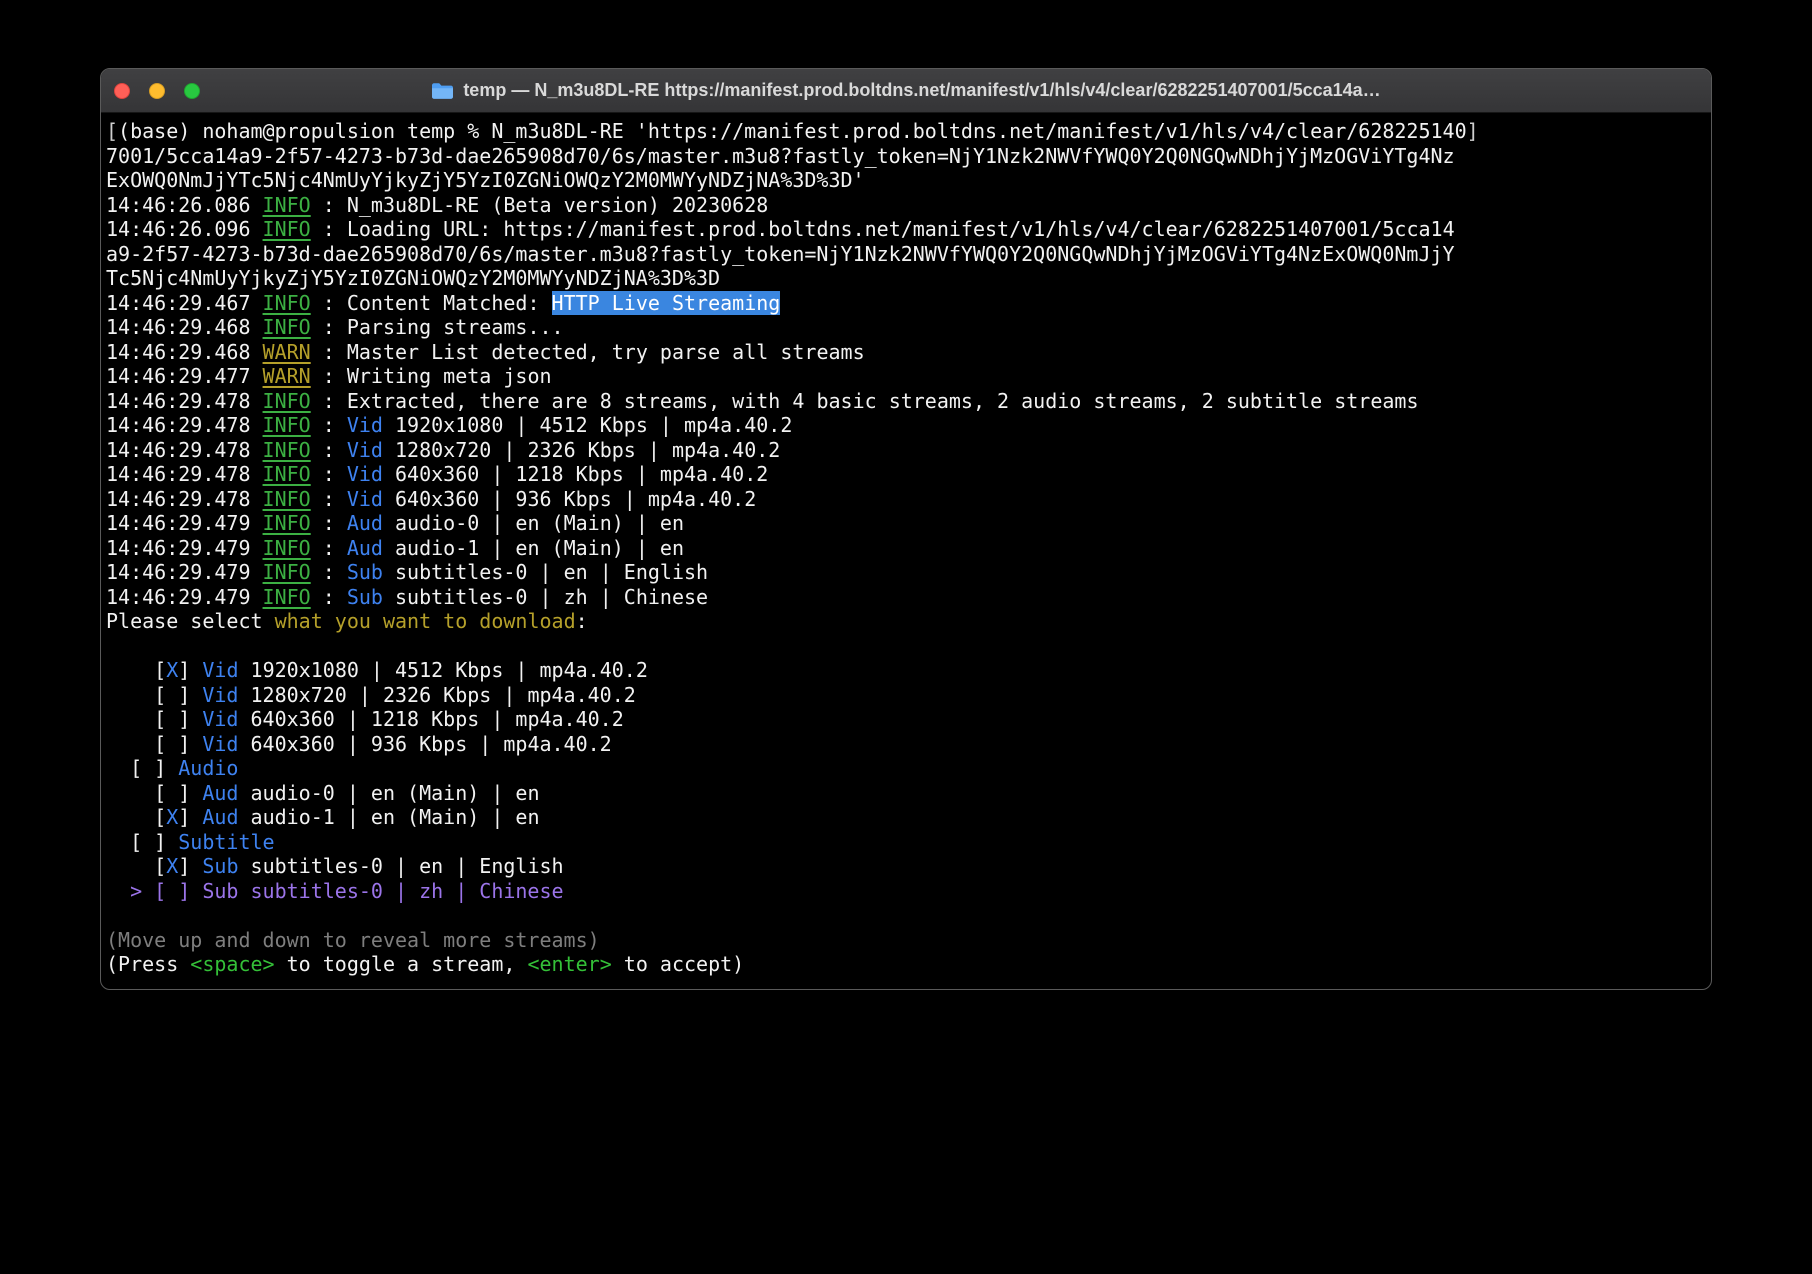 The height and width of the screenshot is (1274, 1812). Describe the element at coordinates (122, 90) in the screenshot. I see `close-button` at that location.